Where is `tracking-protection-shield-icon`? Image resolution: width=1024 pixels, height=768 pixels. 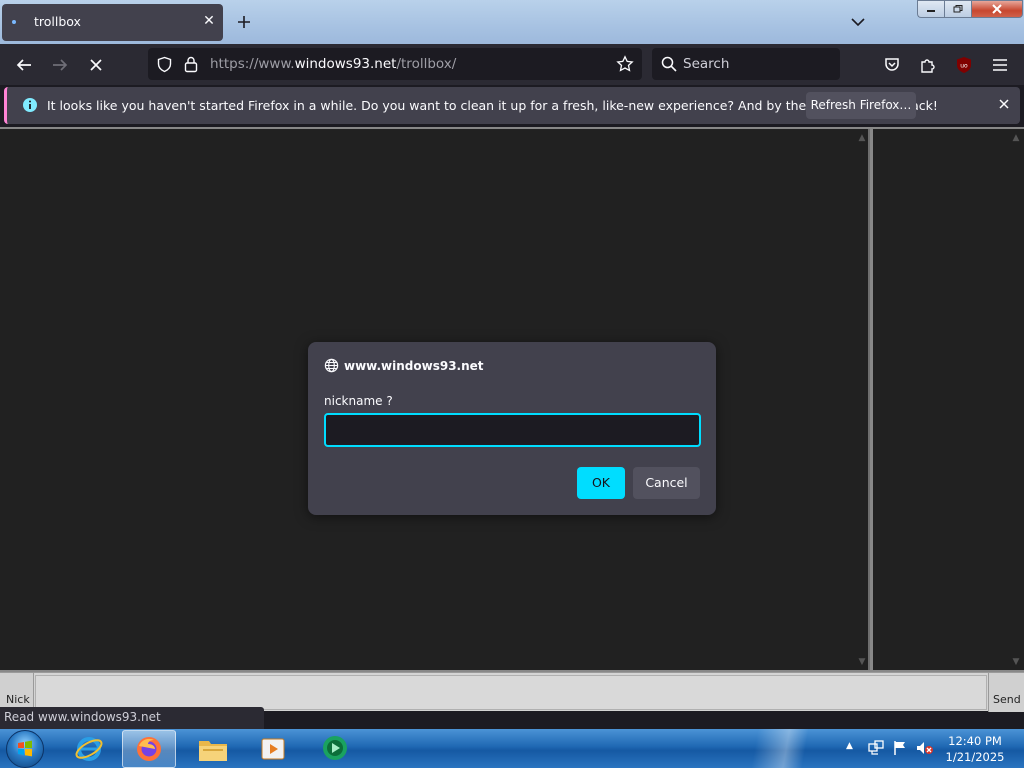
tracking-protection-shield-icon is located at coordinates (164, 64).